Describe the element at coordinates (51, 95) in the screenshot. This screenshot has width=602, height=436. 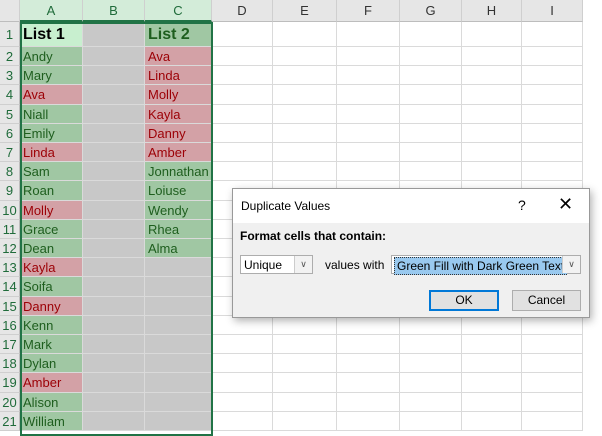
I see `cell-a4: Ava` at that location.